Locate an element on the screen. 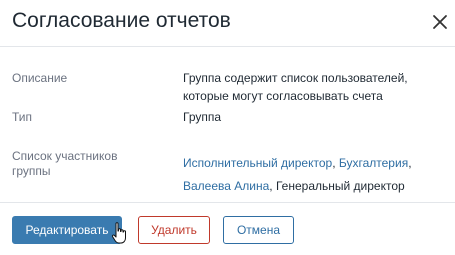  description-label: Описание is located at coordinates (40, 78).